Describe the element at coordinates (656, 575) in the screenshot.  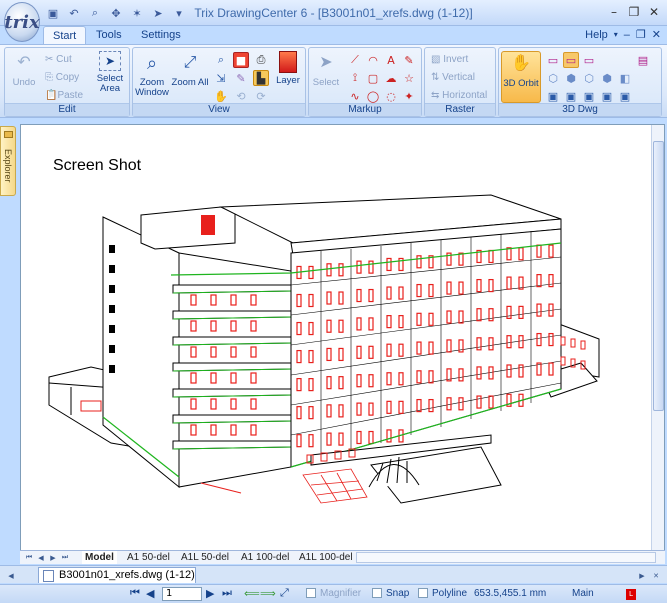
I see `doc-close-tab-icon: ✕` at that location.